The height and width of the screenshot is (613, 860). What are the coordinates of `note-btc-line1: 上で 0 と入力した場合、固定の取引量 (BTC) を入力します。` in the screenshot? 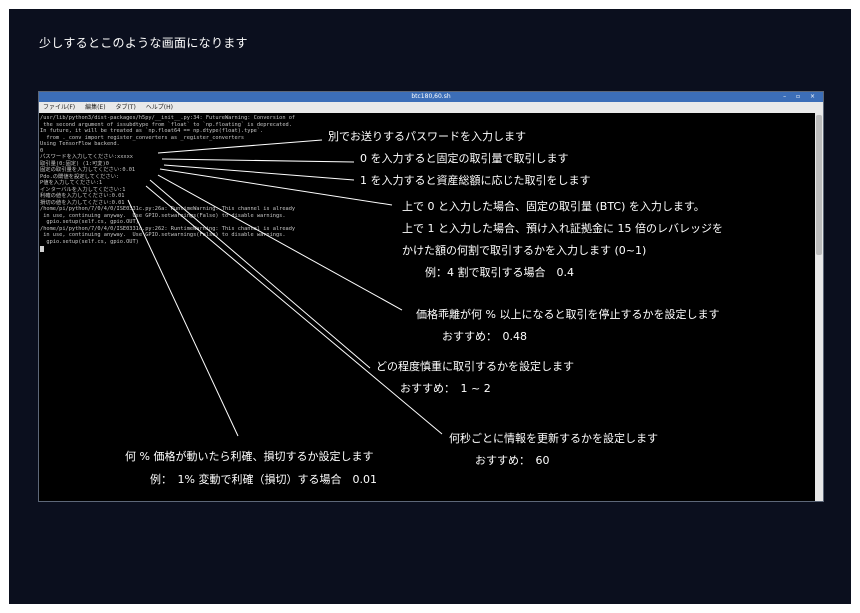 It's located at (553, 206).